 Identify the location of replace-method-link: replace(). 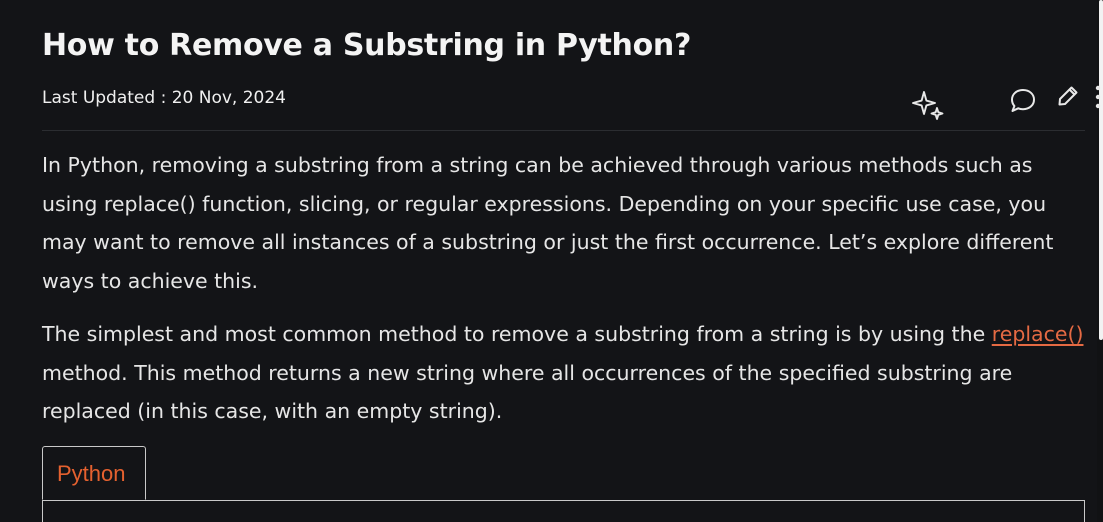
(1038, 334).